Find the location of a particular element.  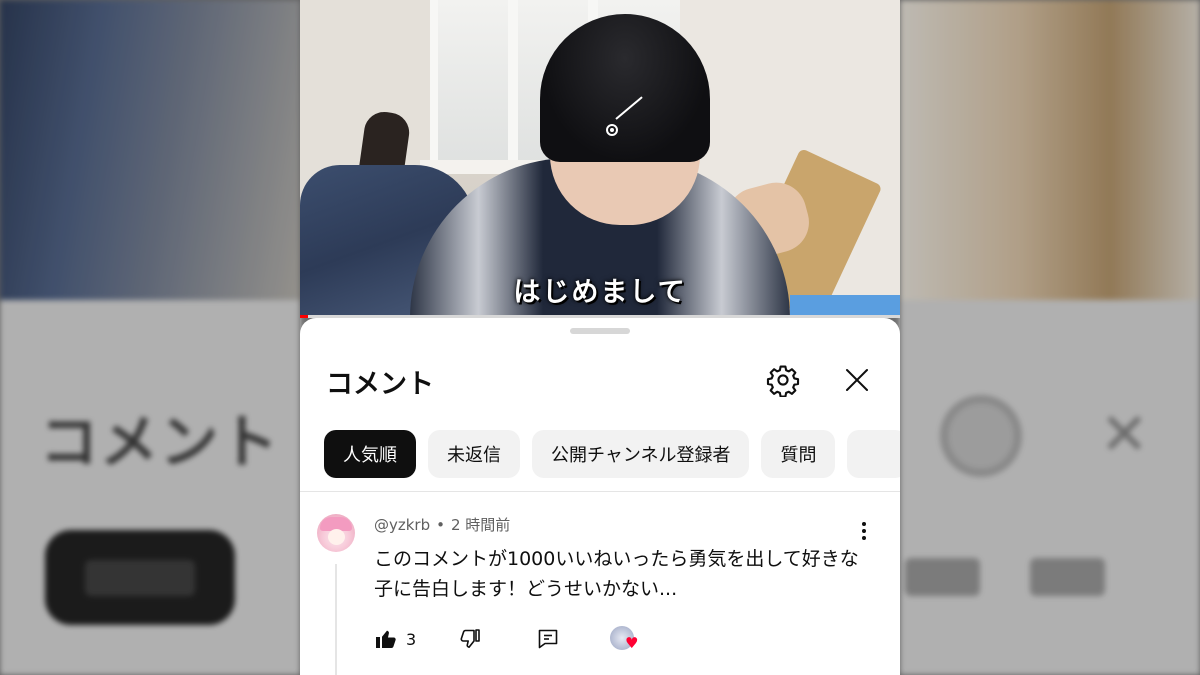

video-progress-bar is located at coordinates (304, 316).